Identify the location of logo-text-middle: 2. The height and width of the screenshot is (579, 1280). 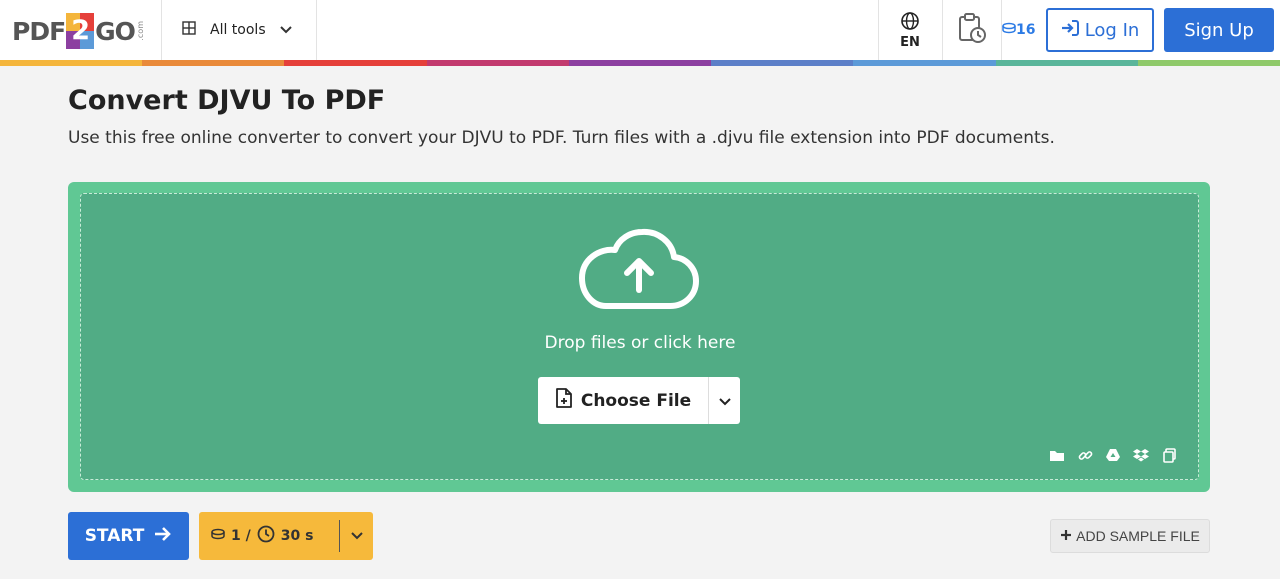
(80, 30).